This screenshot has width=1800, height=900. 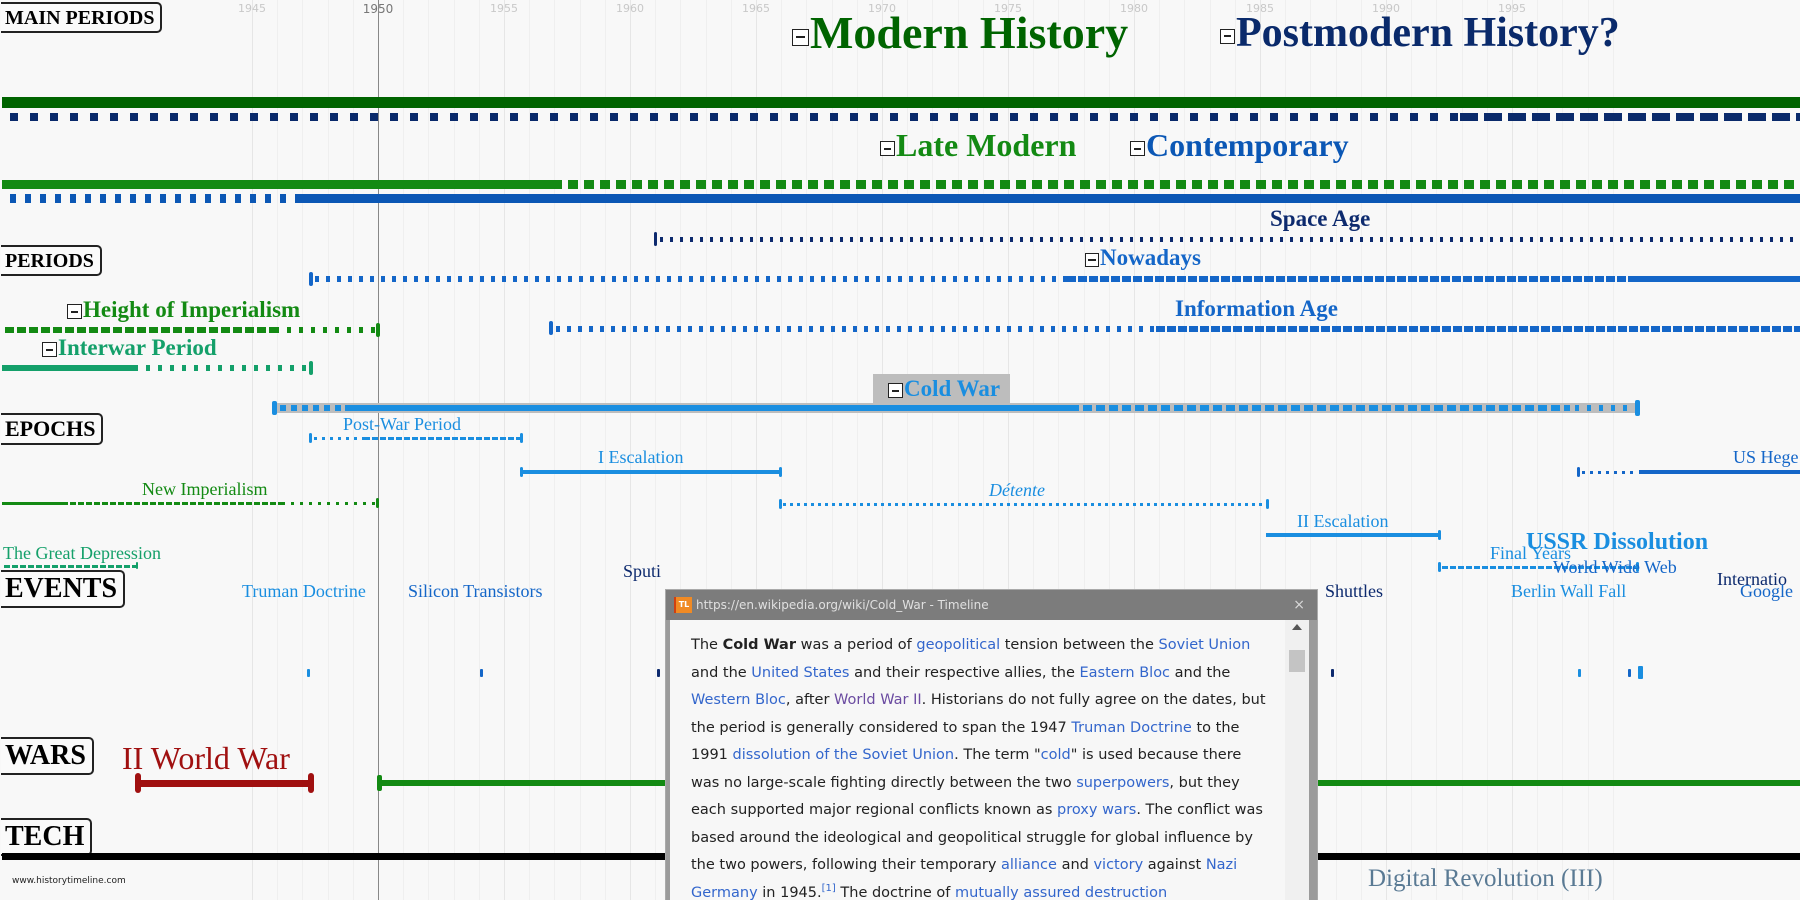 I want to click on article-link: victory, so click(x=1118, y=865).